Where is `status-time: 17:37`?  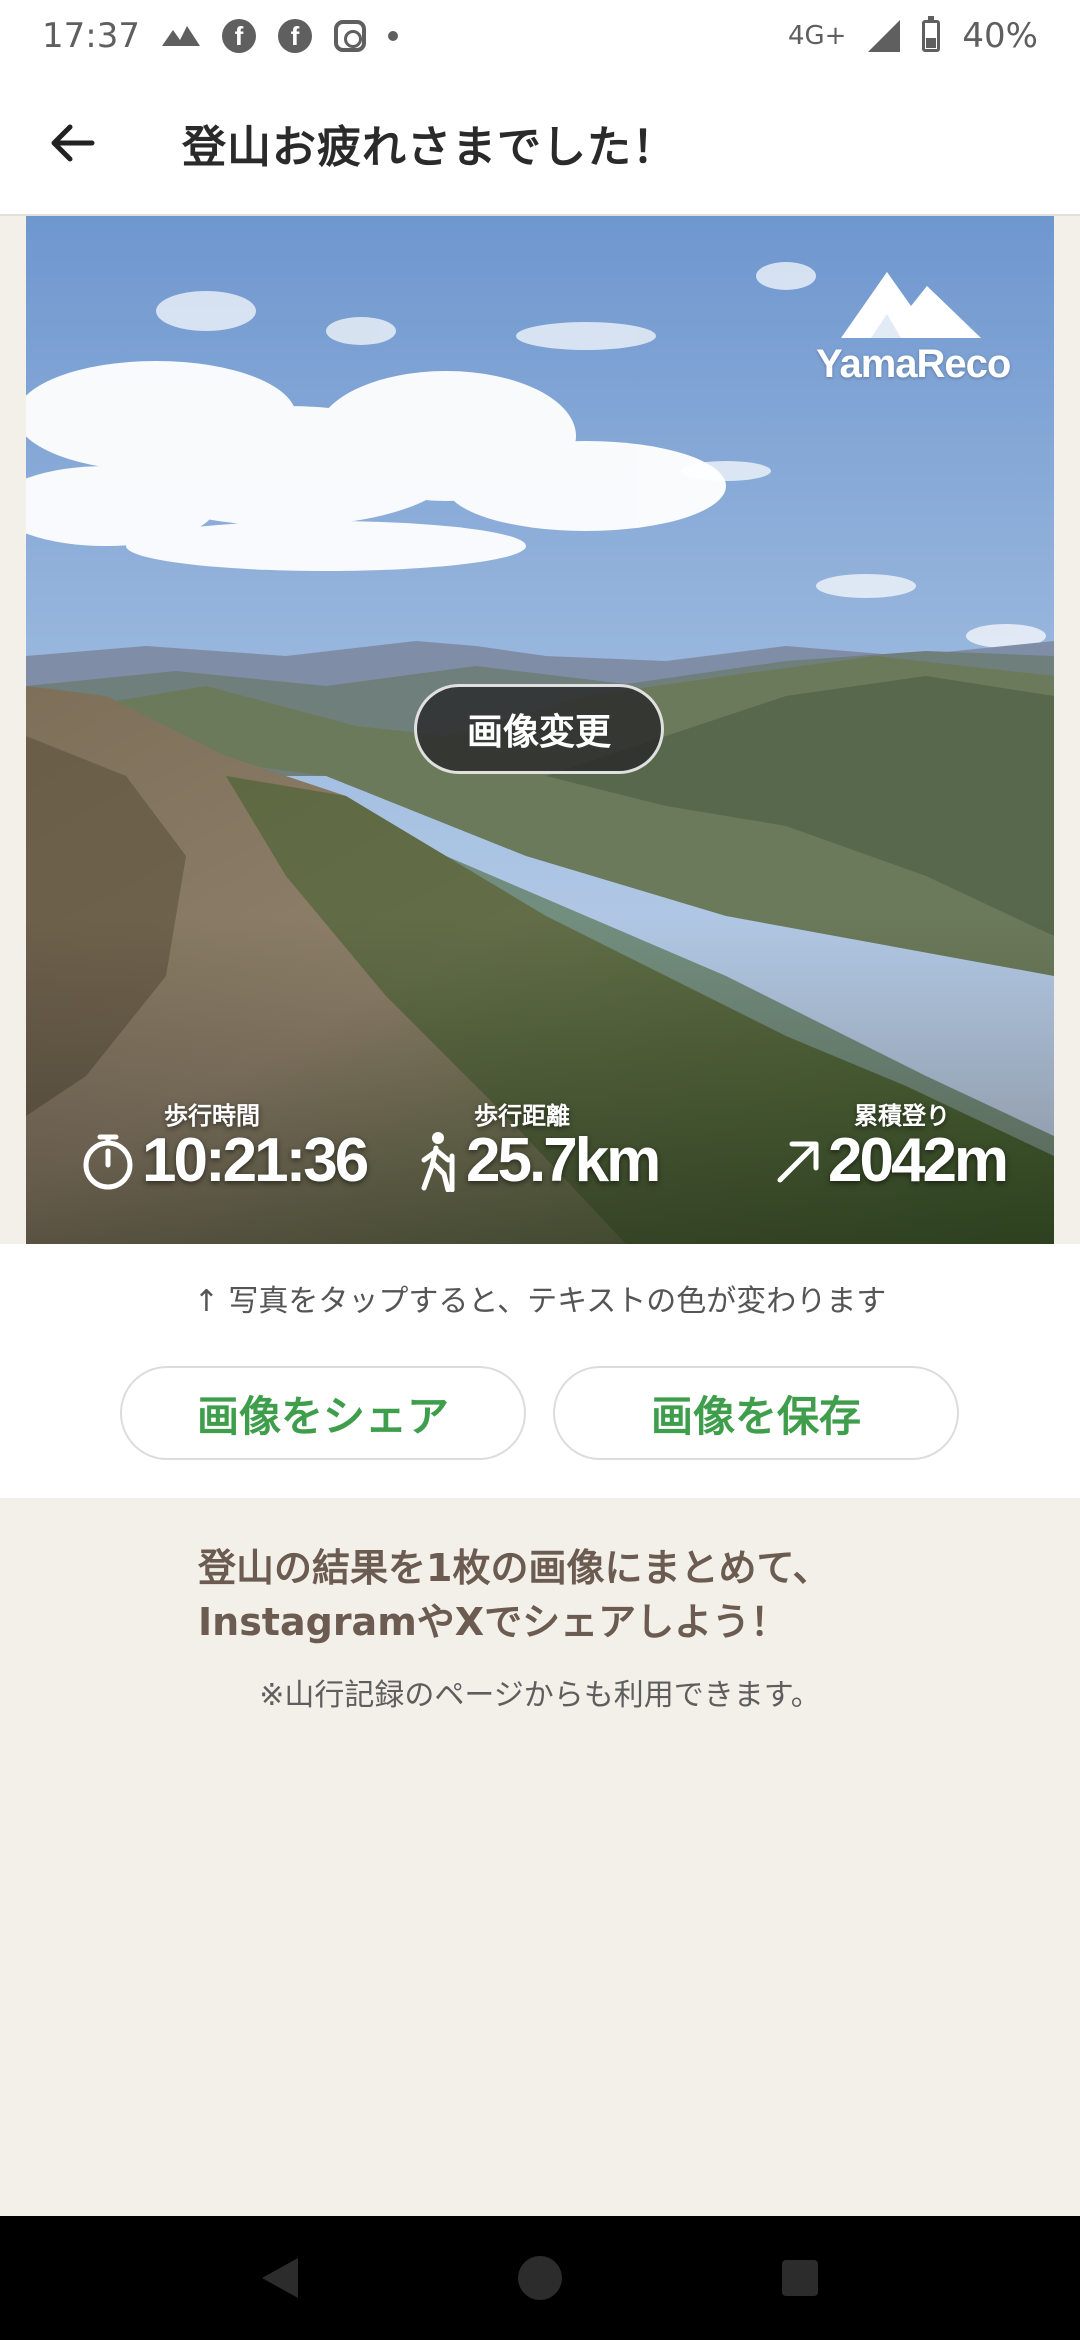
status-time: 17:37 is located at coordinates (91, 36).